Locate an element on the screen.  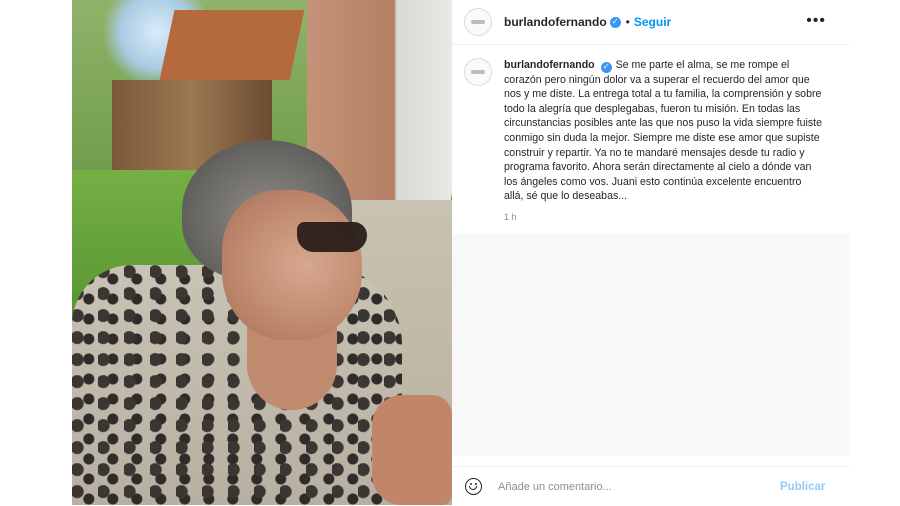
photo-hand is located at coordinates (412, 450).